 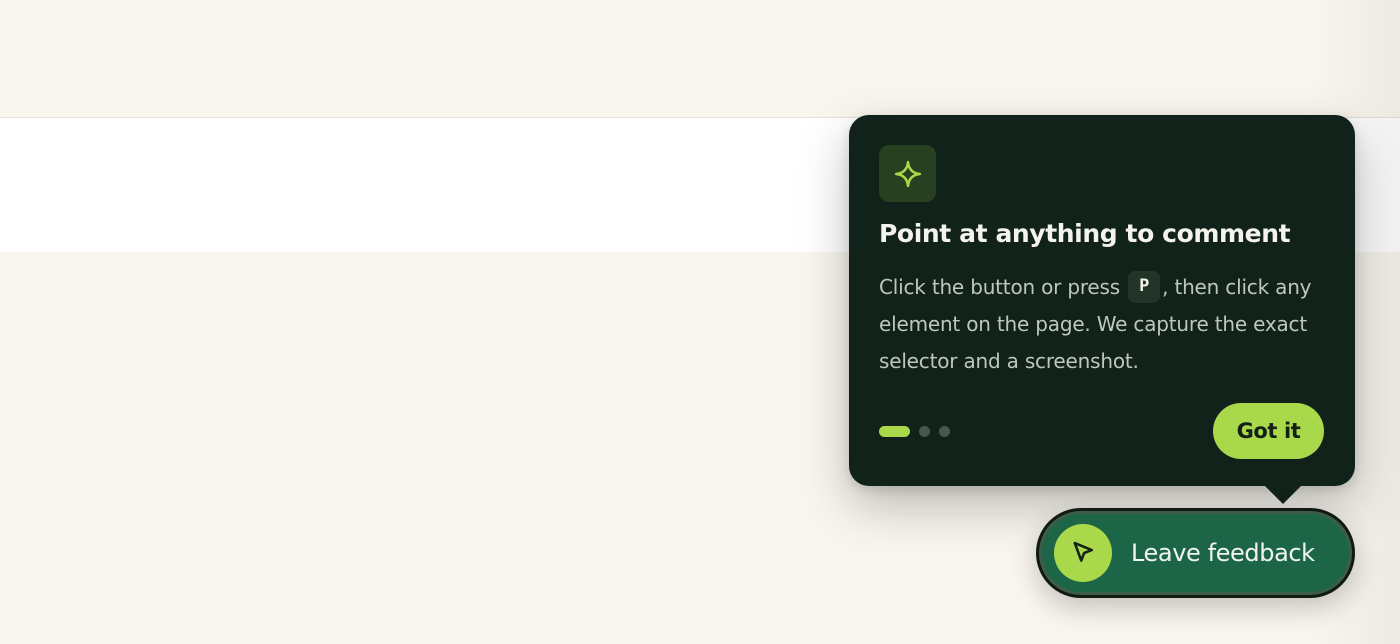 I want to click on leave-feedback-button: Leave feedback, so click(x=1195, y=553).